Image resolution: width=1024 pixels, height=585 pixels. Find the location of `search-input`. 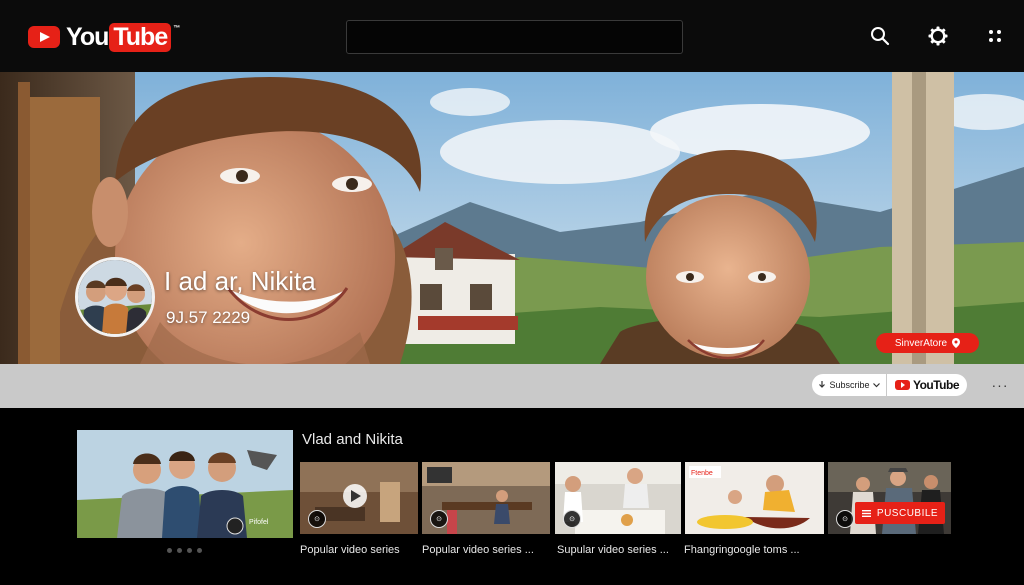

search-input is located at coordinates (514, 37).